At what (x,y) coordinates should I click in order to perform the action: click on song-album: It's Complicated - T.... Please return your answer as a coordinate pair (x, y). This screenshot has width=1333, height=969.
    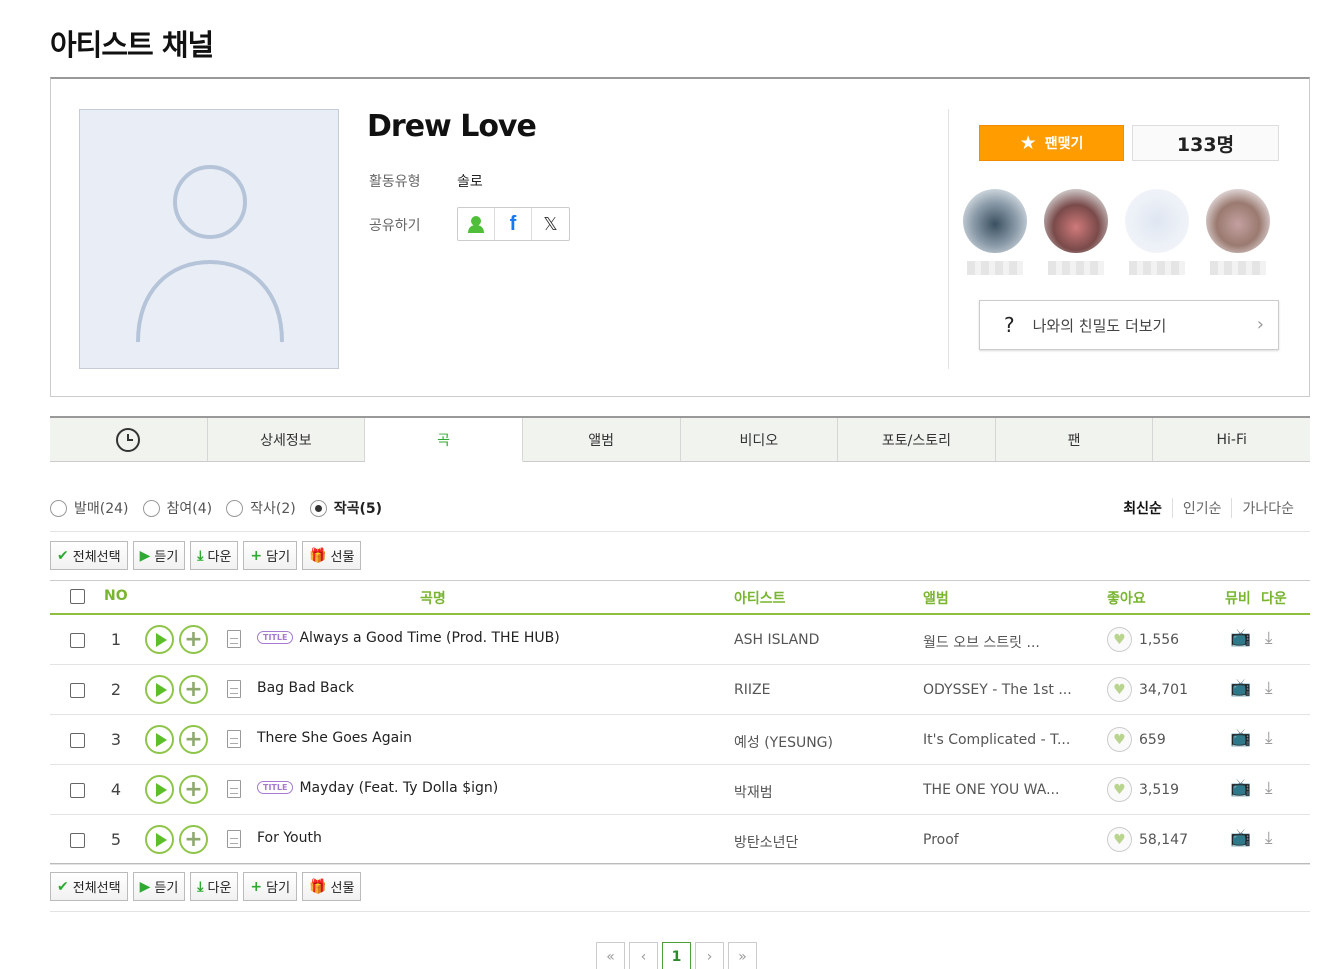
    Looking at the image, I should click on (998, 740).